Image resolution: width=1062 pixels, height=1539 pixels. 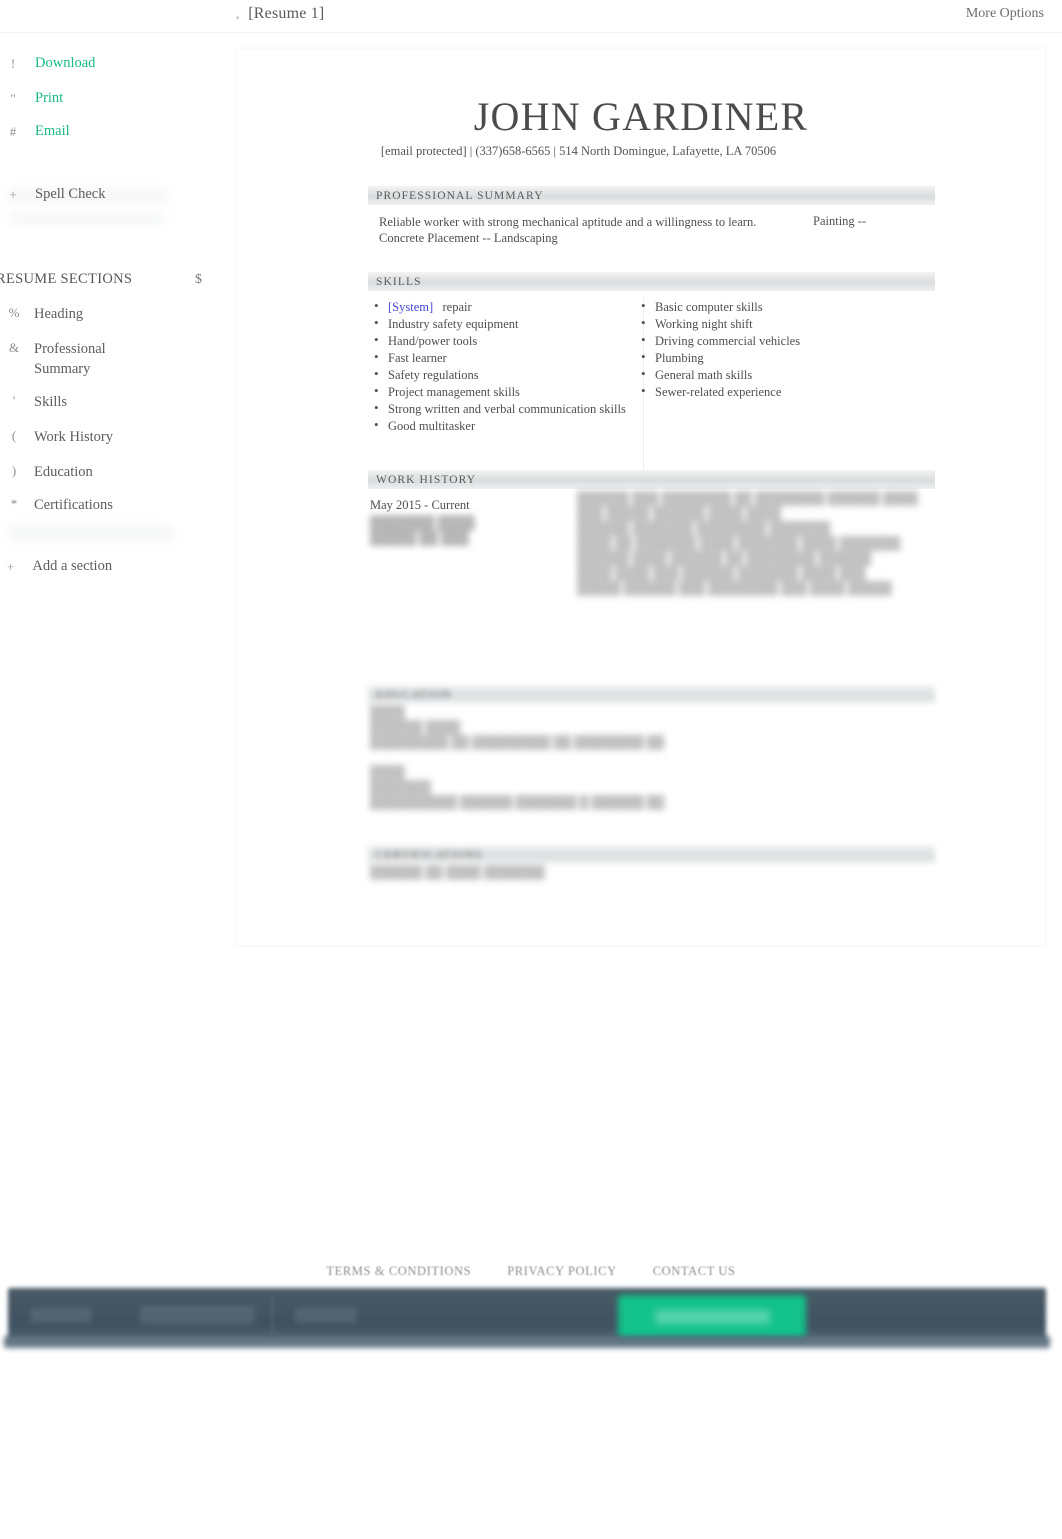 I want to click on bottom-bar-divider, so click(x=272, y=1315).